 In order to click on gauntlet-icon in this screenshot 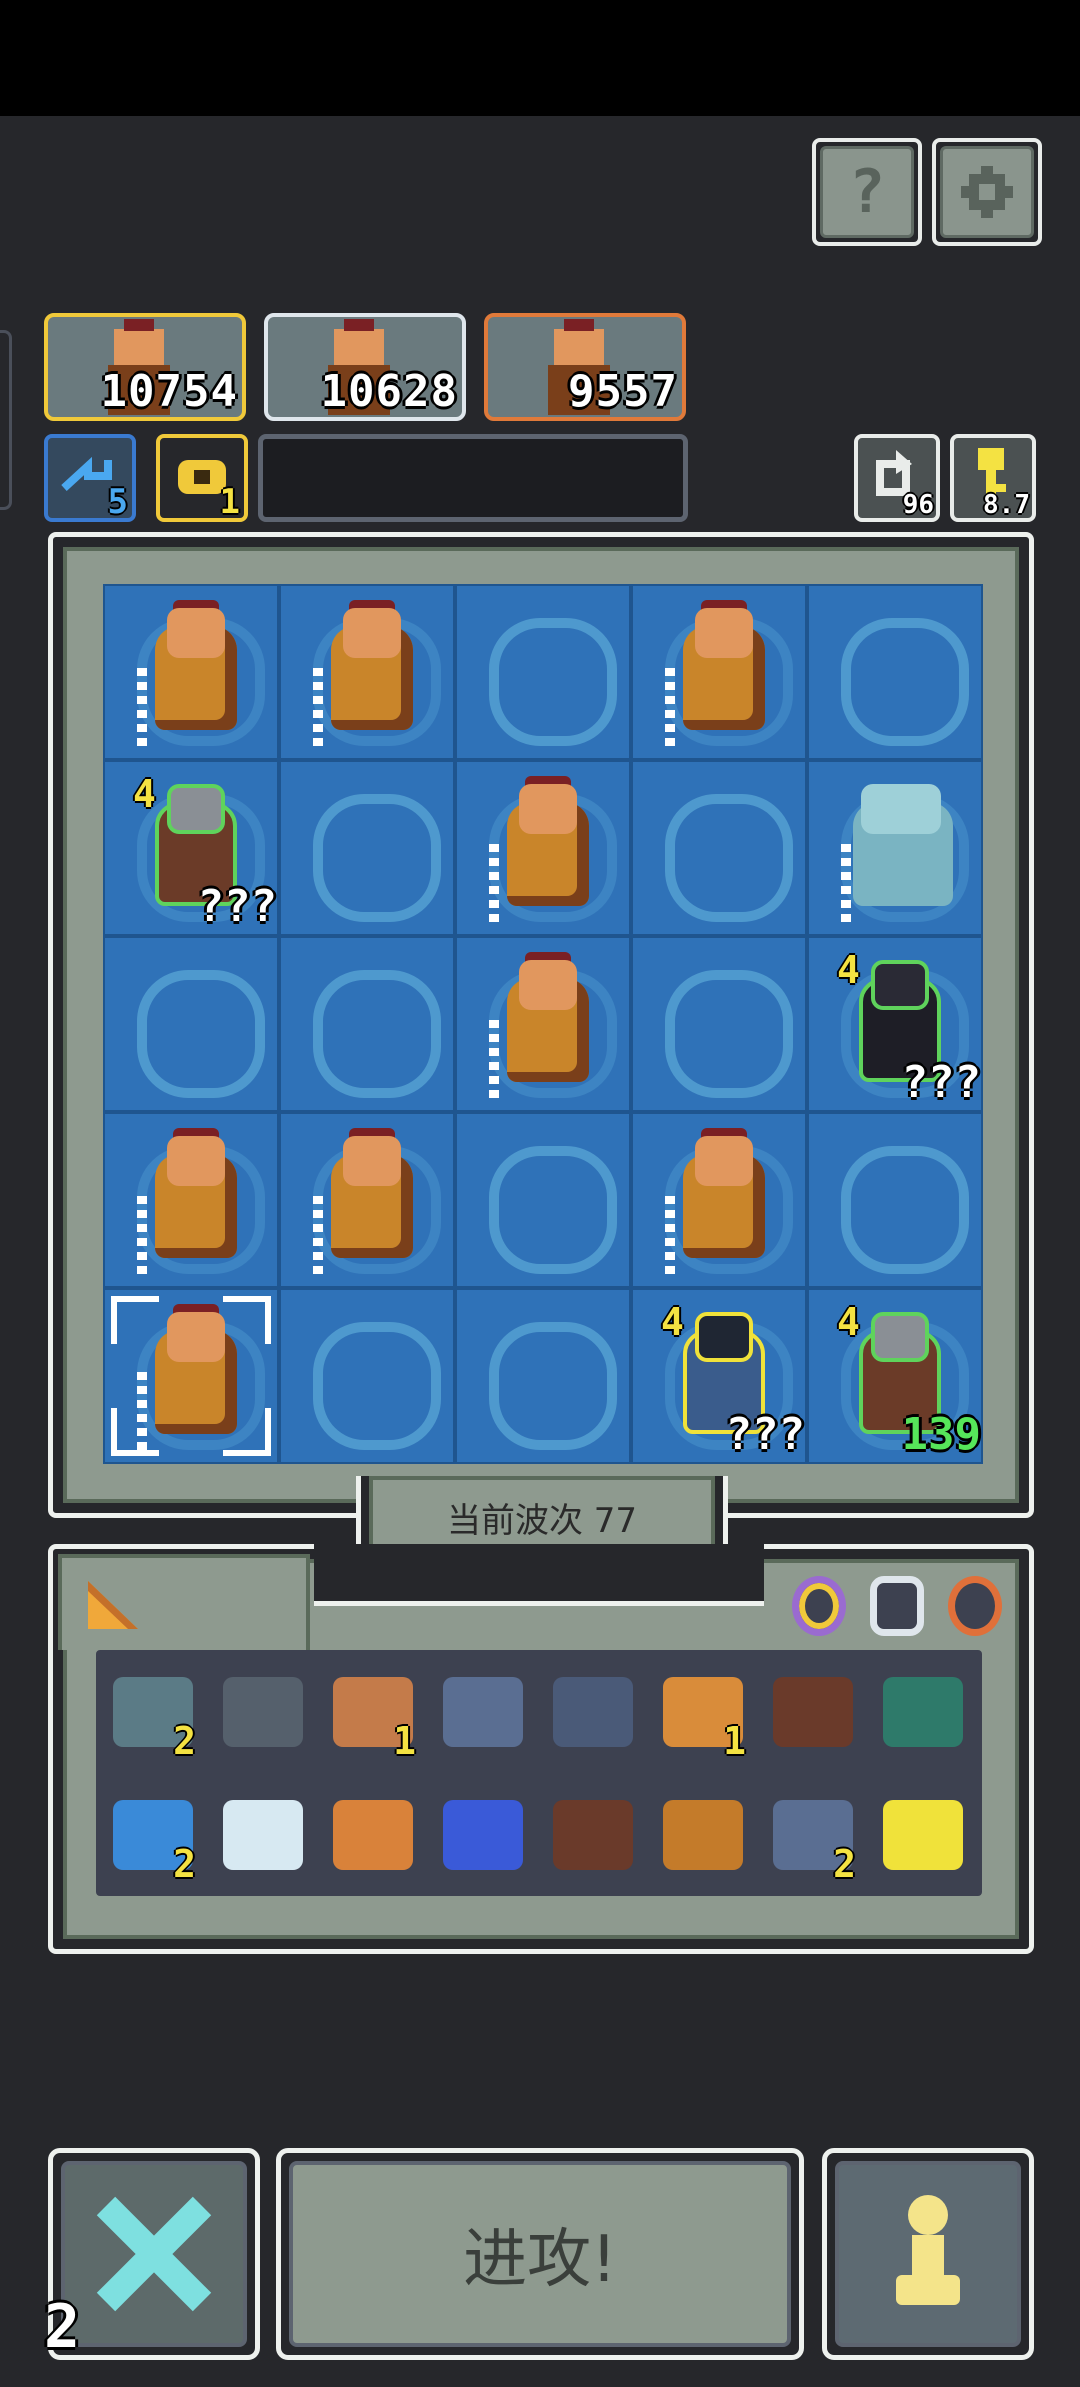, I will do `click(593, 1711)`.